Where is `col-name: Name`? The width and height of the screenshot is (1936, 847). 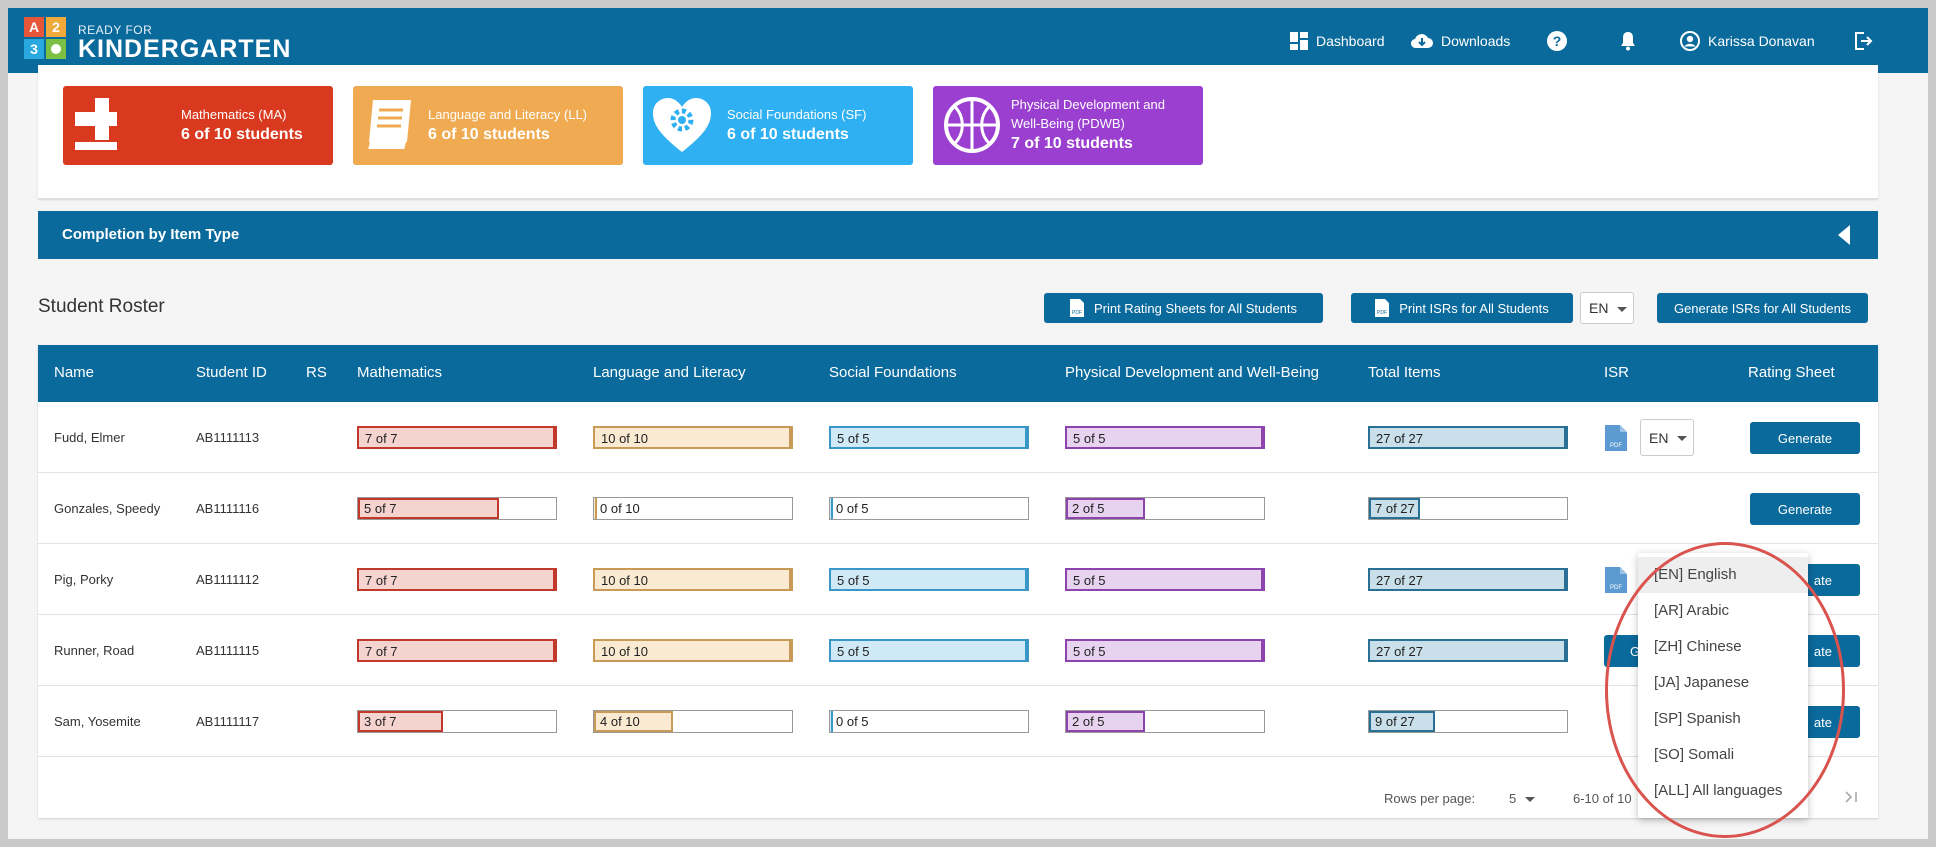 col-name: Name is located at coordinates (74, 372).